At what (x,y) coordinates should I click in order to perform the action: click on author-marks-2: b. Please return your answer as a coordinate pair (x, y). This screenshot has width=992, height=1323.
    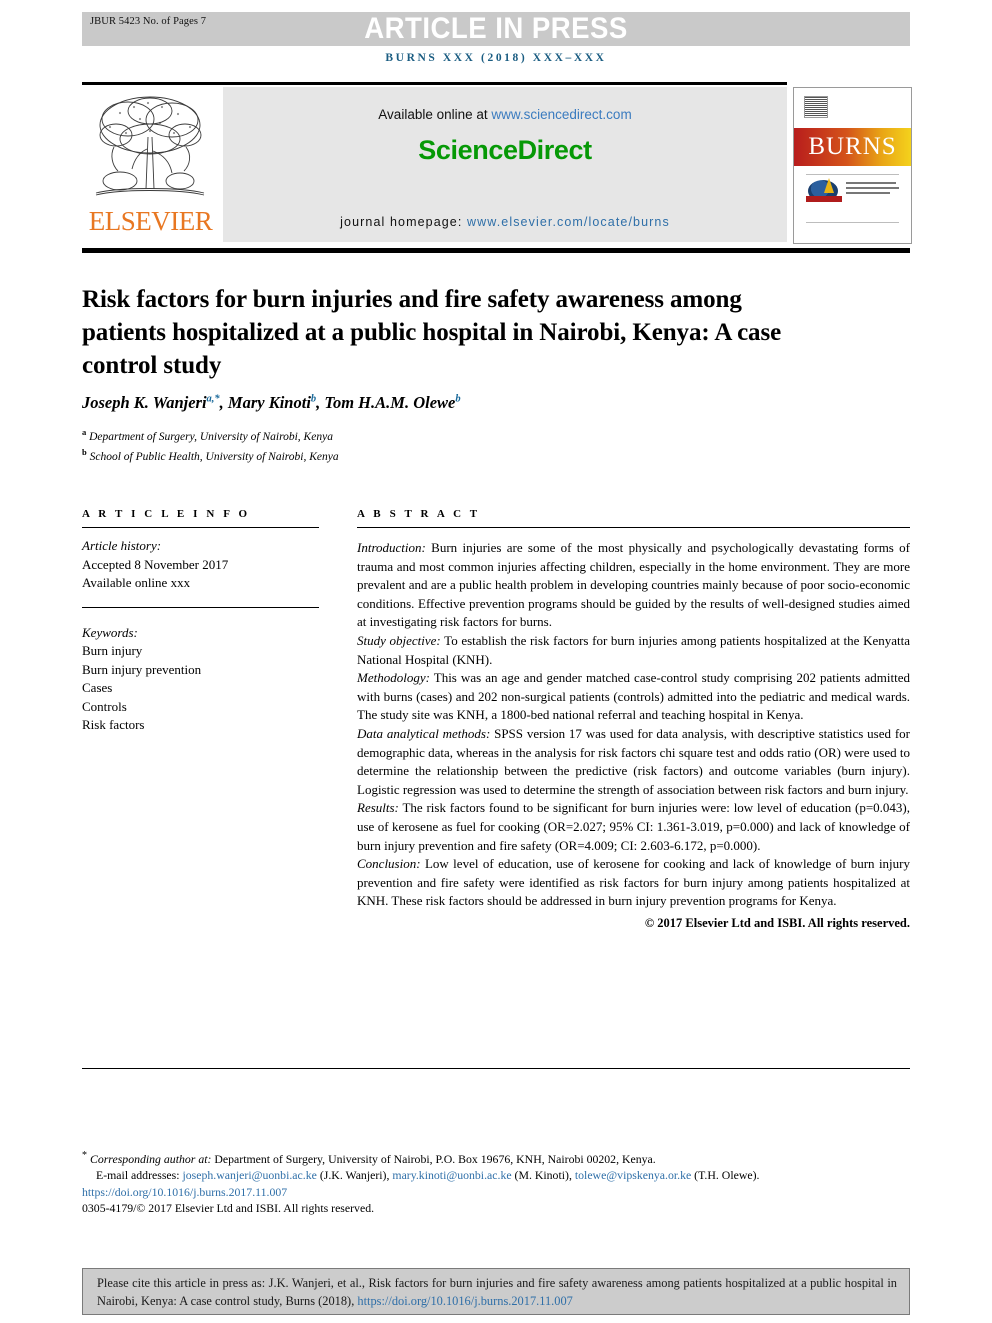
    Looking at the image, I should click on (313, 399).